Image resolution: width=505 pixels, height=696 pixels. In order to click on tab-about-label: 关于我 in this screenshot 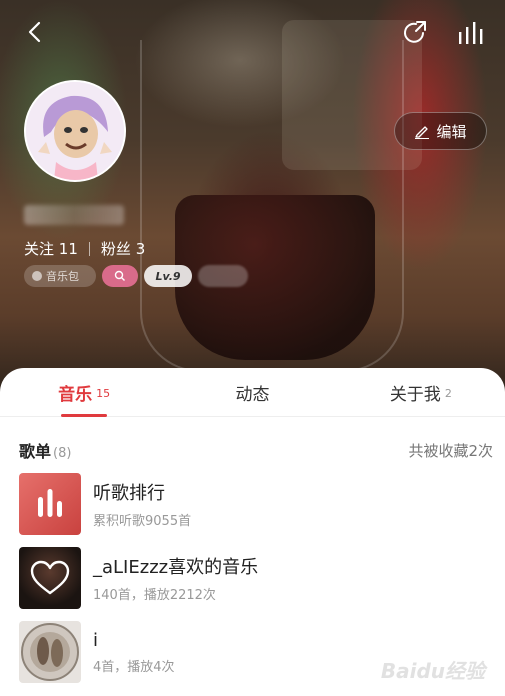, I will do `click(415, 394)`.